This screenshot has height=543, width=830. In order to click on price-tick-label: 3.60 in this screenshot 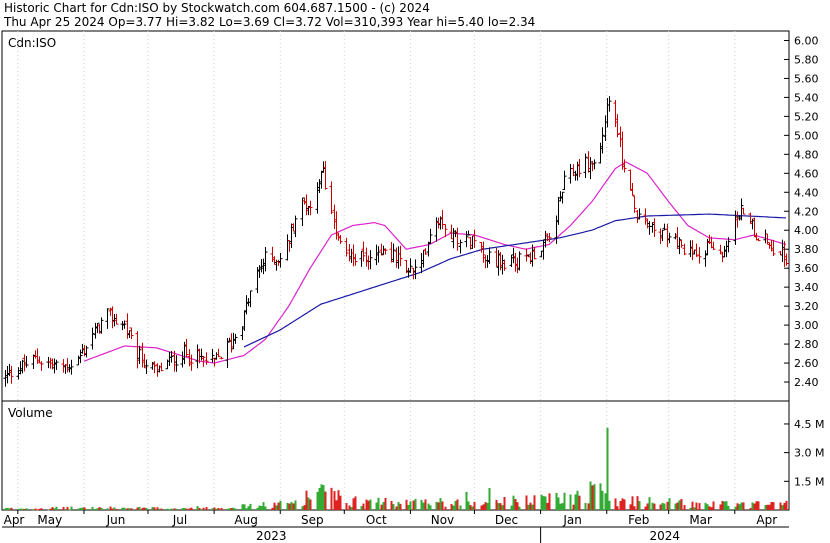, I will do `click(806, 268)`.